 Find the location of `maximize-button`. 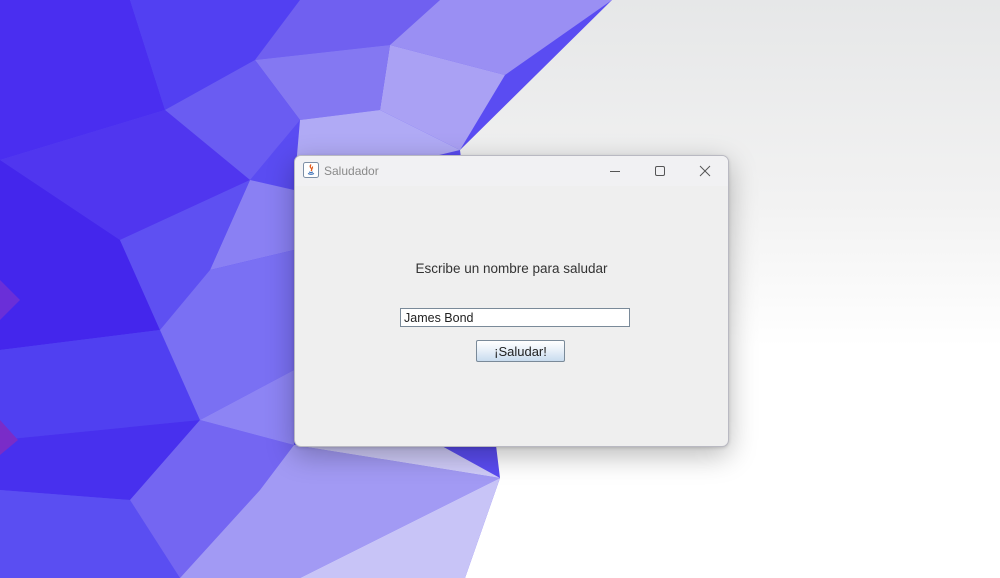

maximize-button is located at coordinates (660, 171).